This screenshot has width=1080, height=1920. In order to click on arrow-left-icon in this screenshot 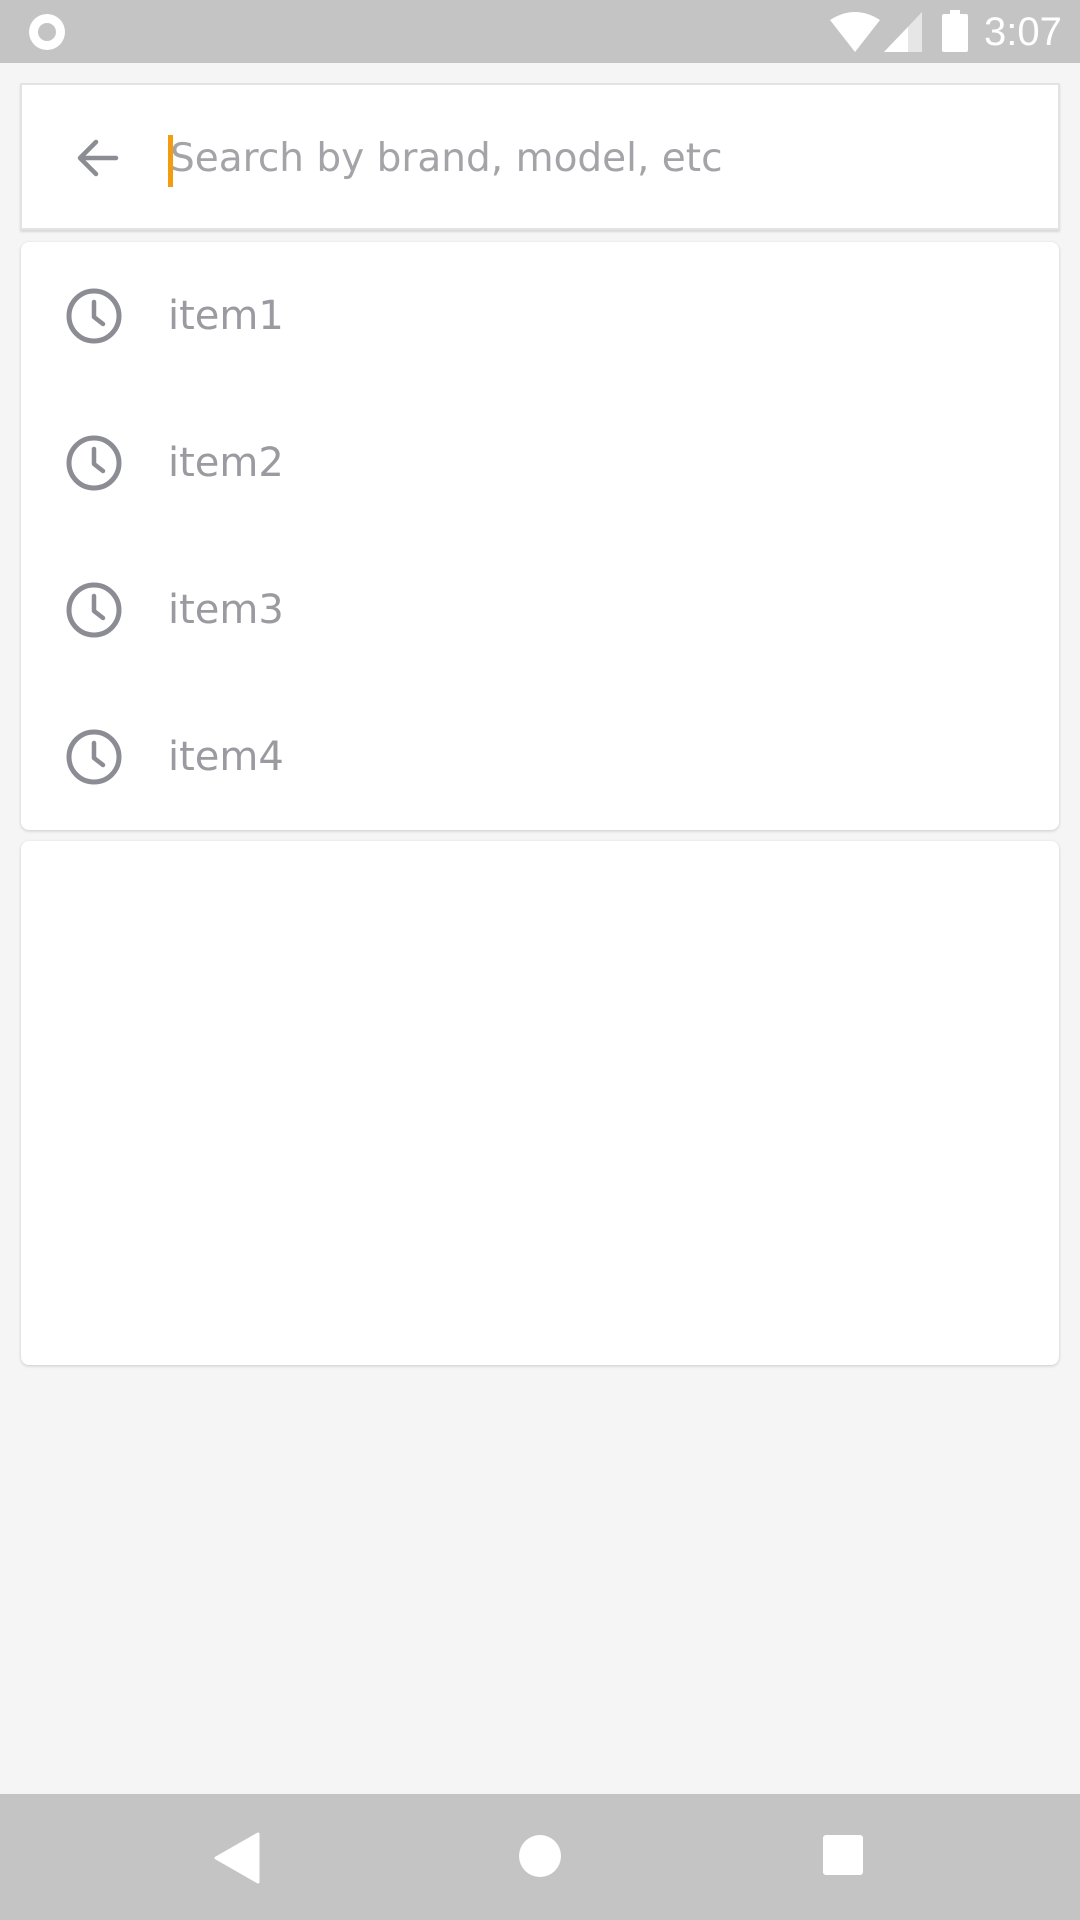, I will do `click(97, 158)`.